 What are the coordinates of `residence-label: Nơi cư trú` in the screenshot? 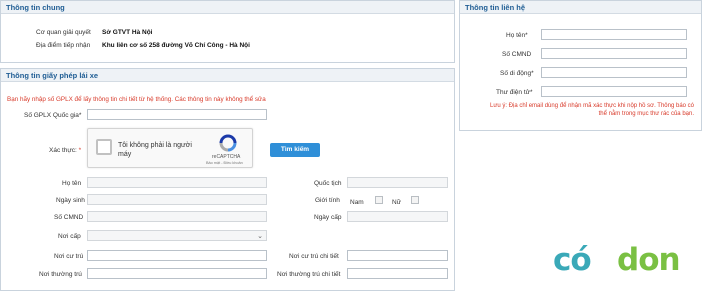 It's located at (69, 256).